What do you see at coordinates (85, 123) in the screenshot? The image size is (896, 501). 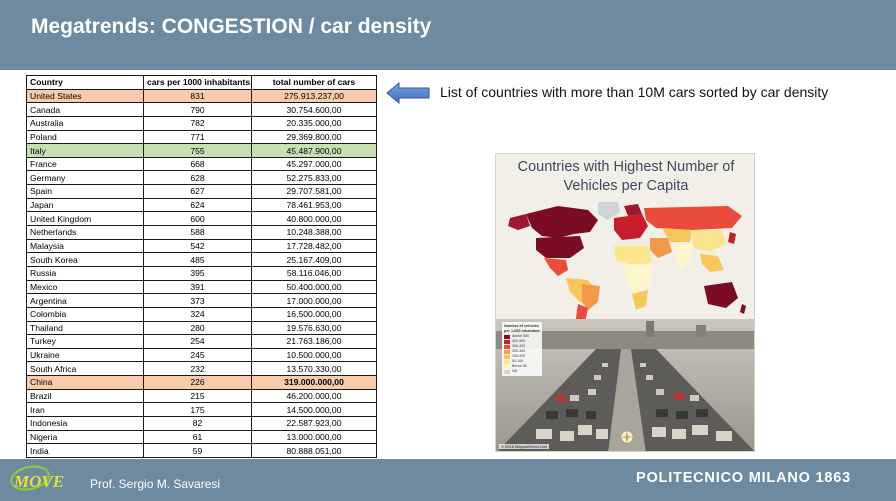 I see `cell-country: Australia` at bounding box center [85, 123].